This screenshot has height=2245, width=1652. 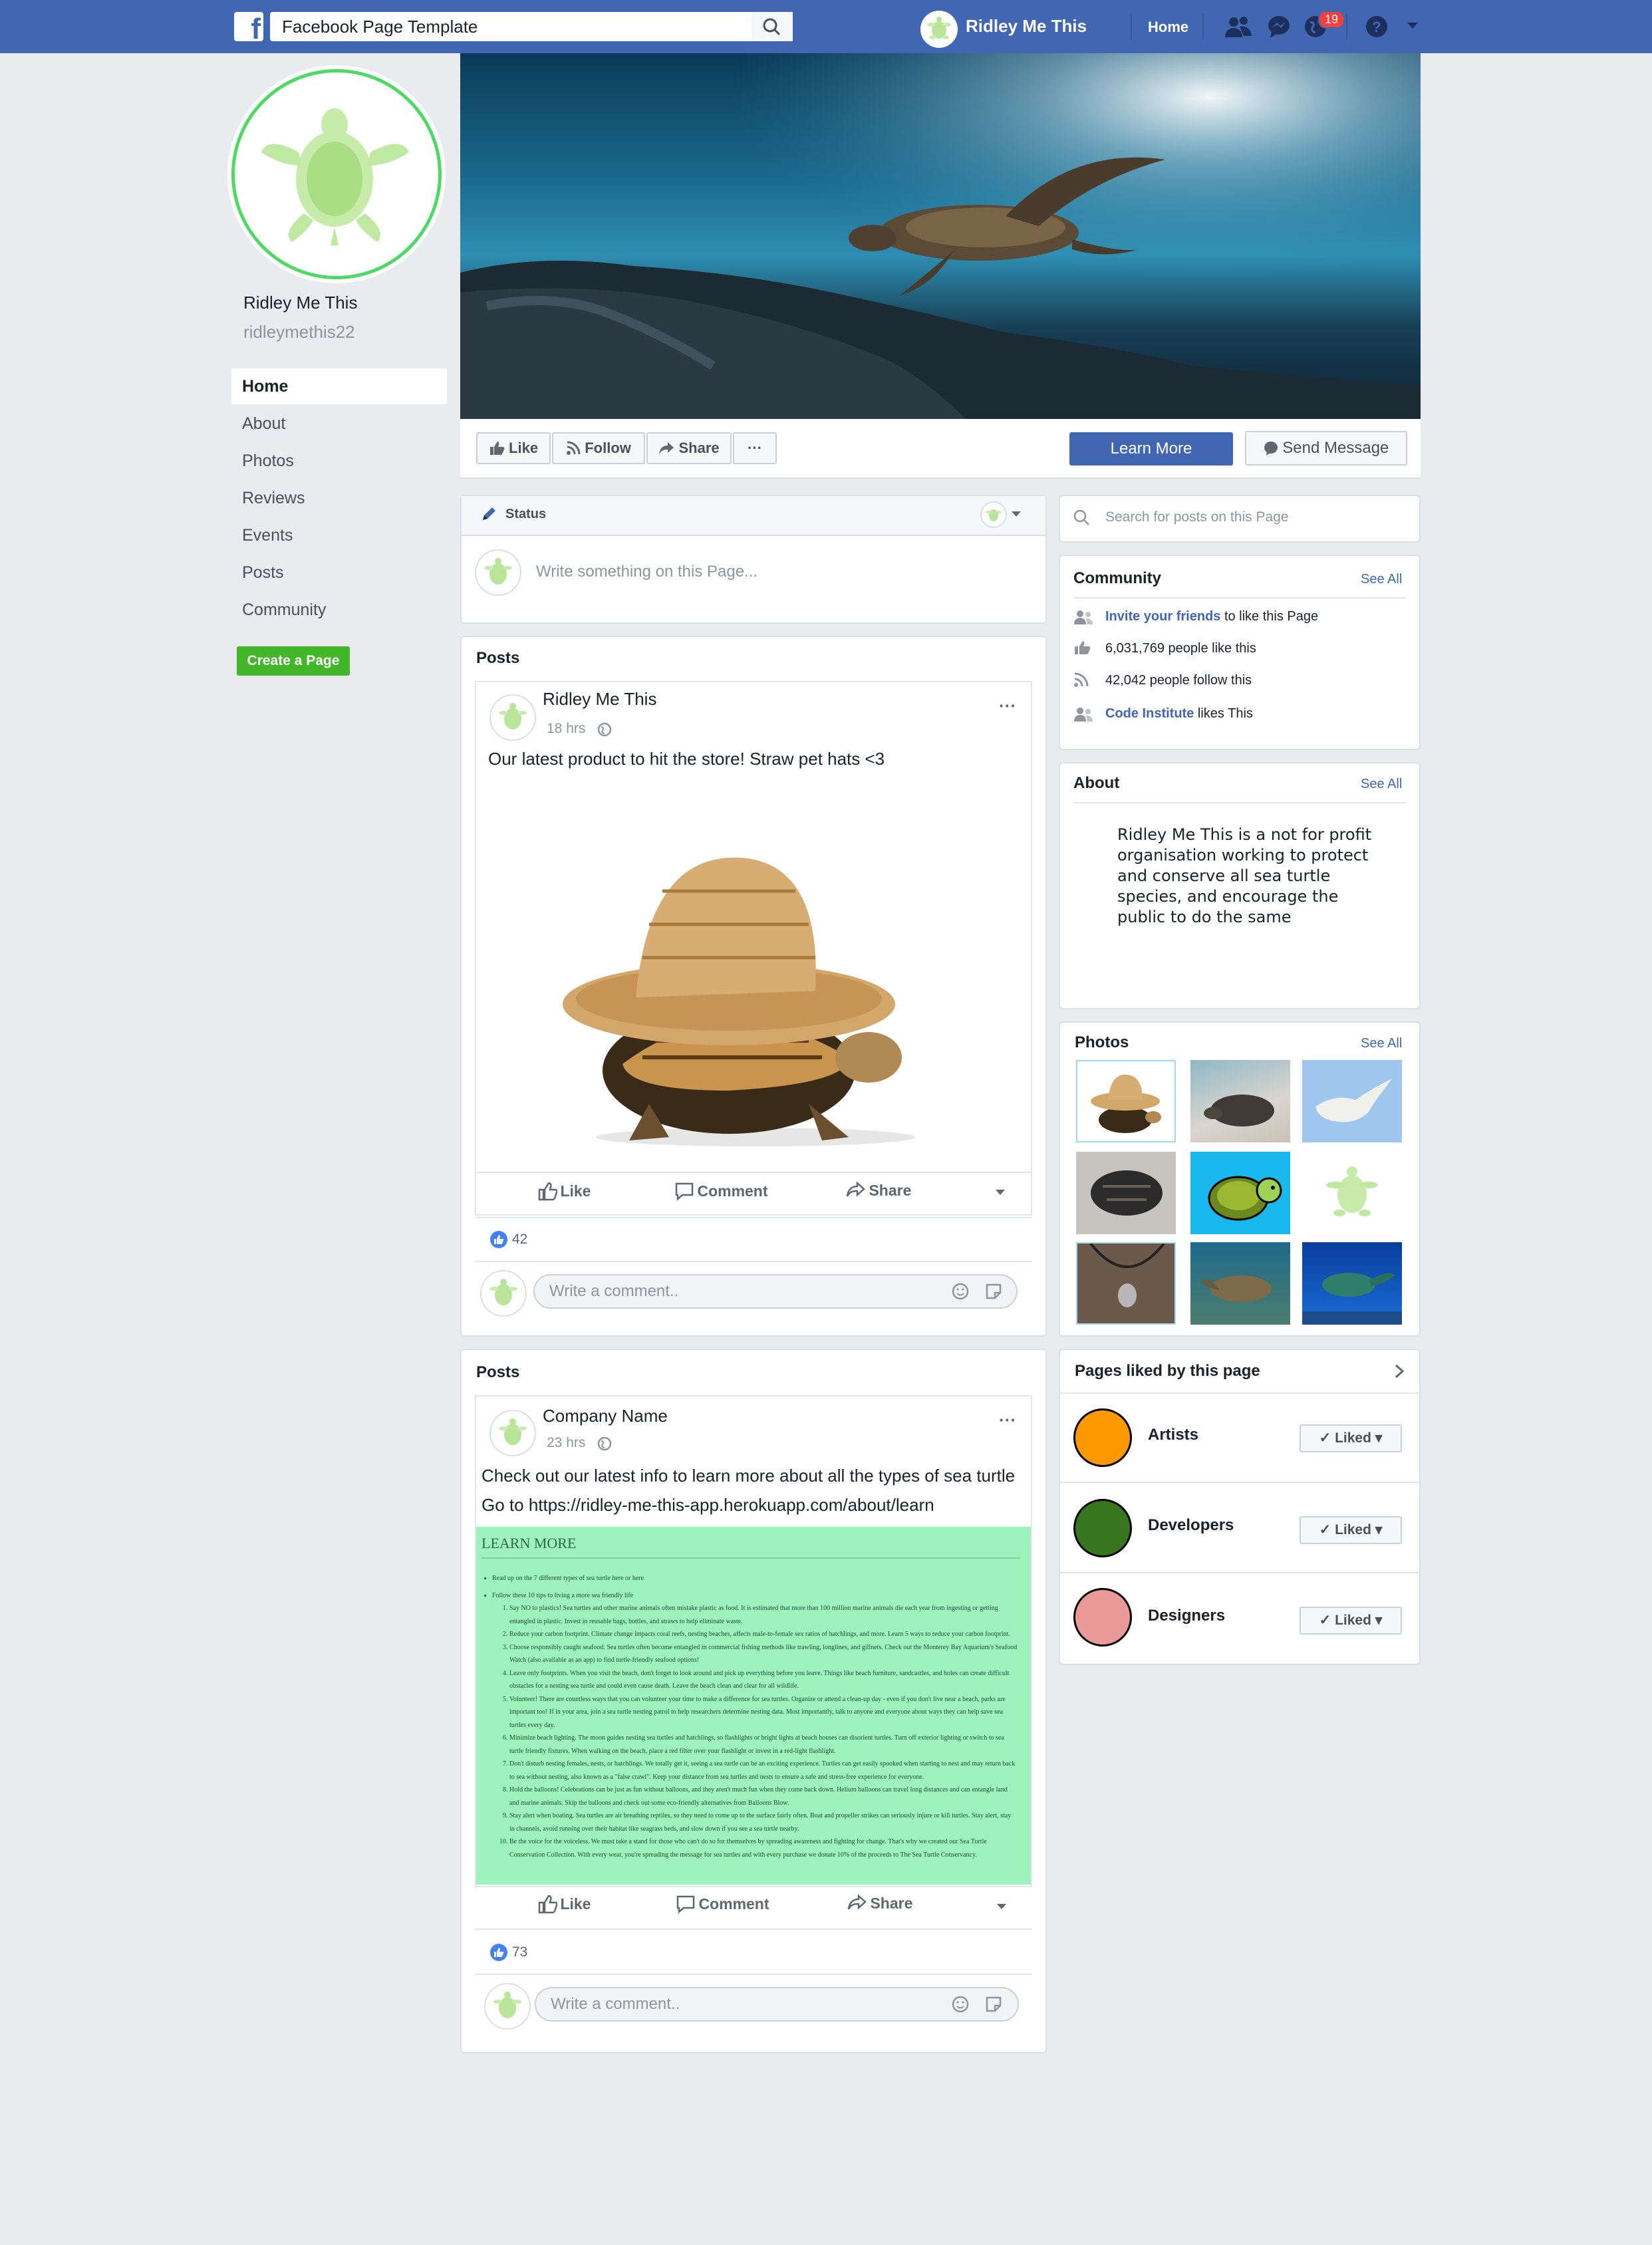 I want to click on topbar-home-link: Home, so click(x=1168, y=27).